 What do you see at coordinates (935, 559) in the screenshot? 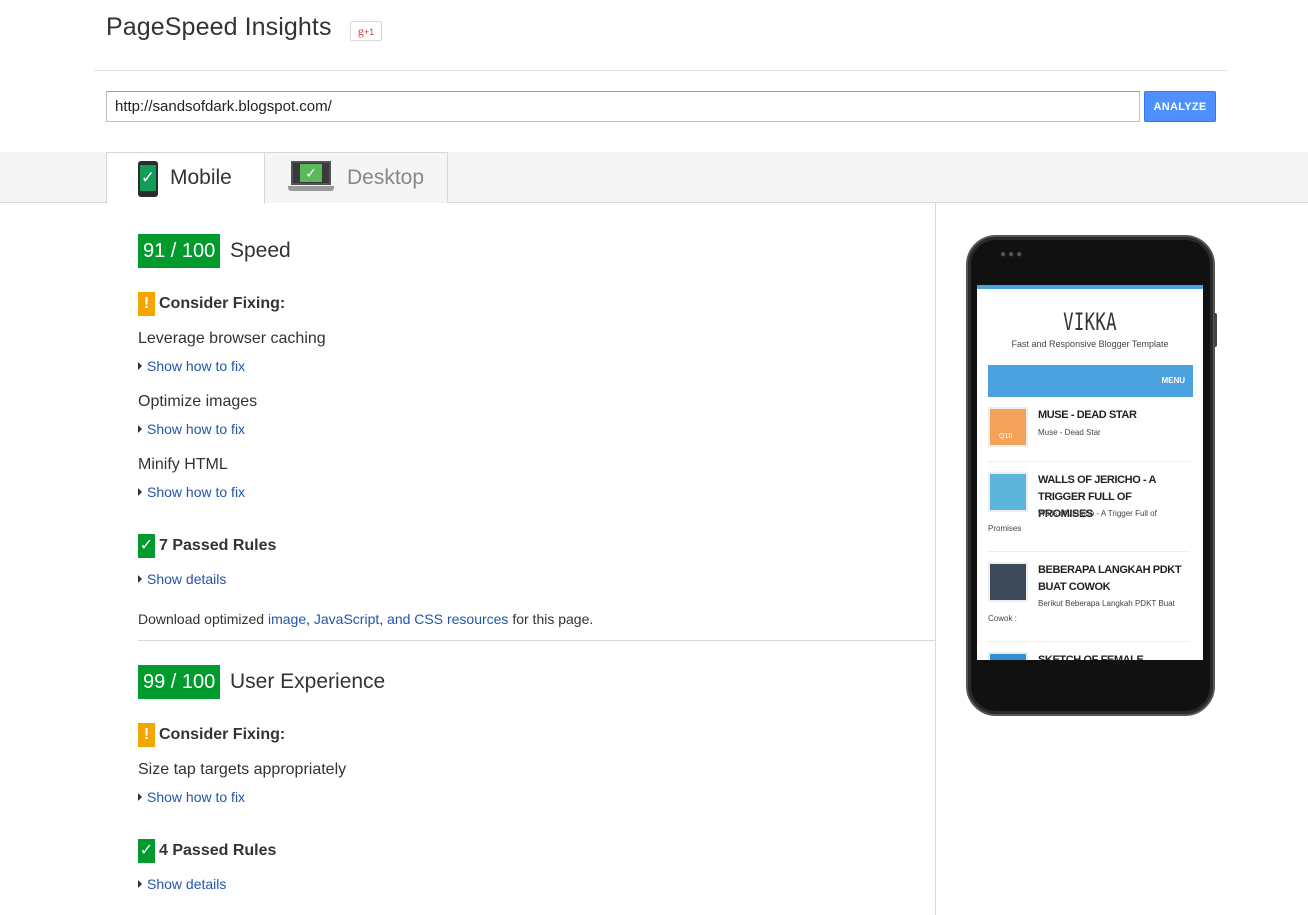
I see `sidebar-divider` at bounding box center [935, 559].